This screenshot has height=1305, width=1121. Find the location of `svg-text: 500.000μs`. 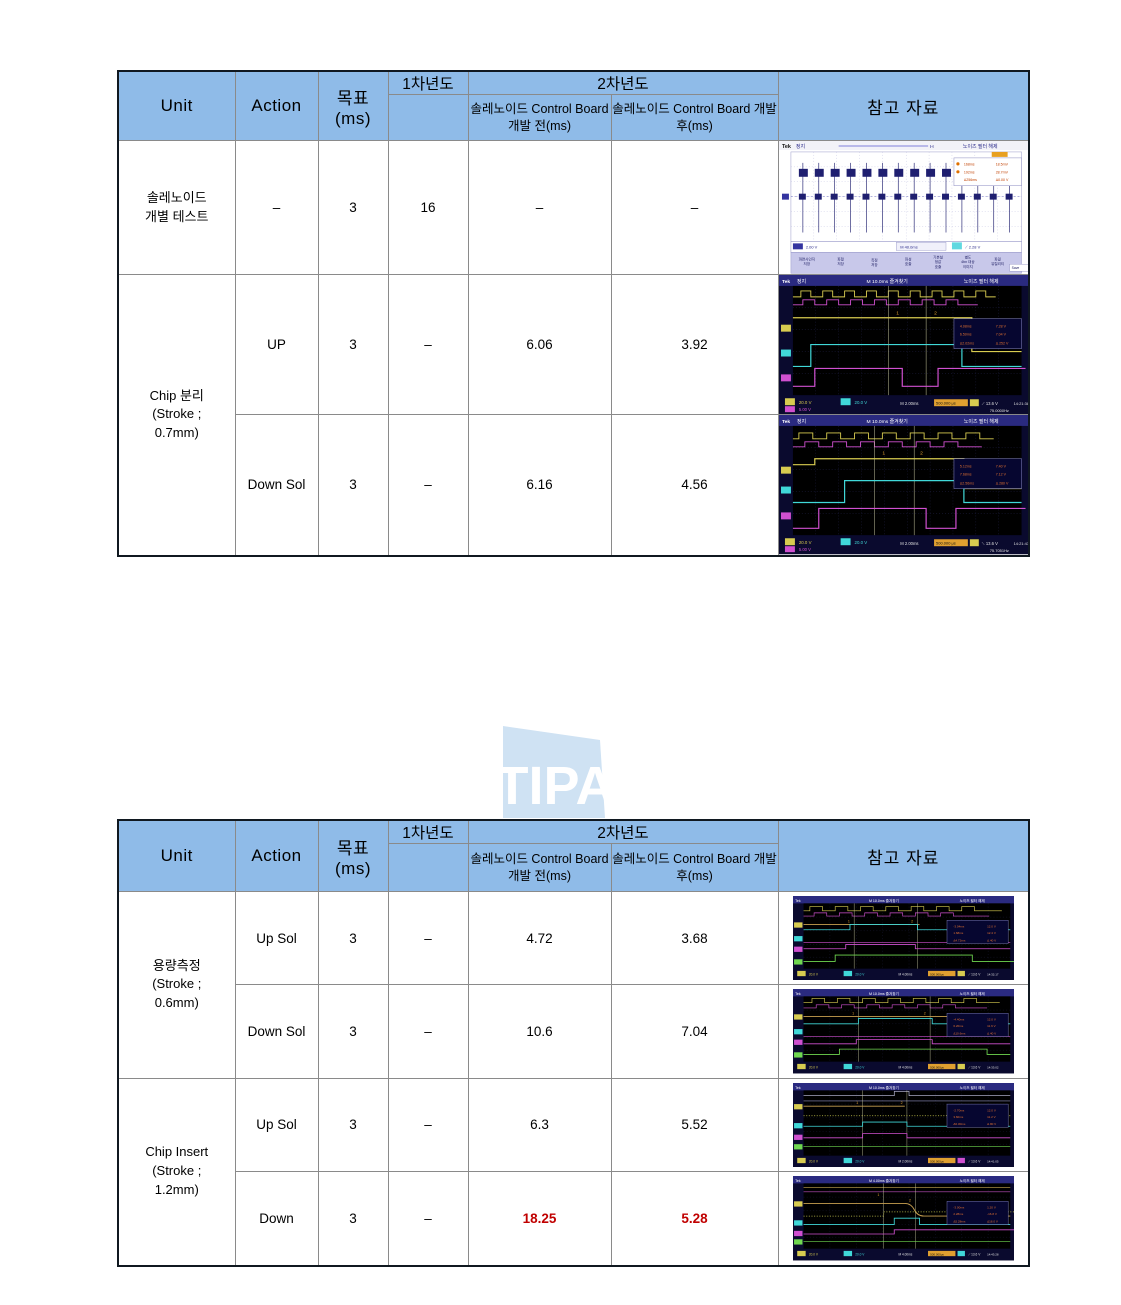

svg-text: 500.000μs is located at coordinates (937, 1068).